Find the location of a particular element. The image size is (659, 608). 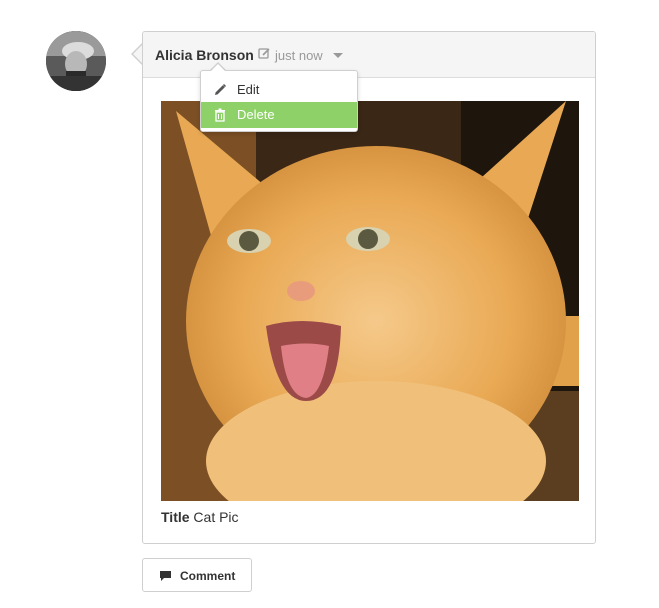

caption-label: Title is located at coordinates (175, 517).